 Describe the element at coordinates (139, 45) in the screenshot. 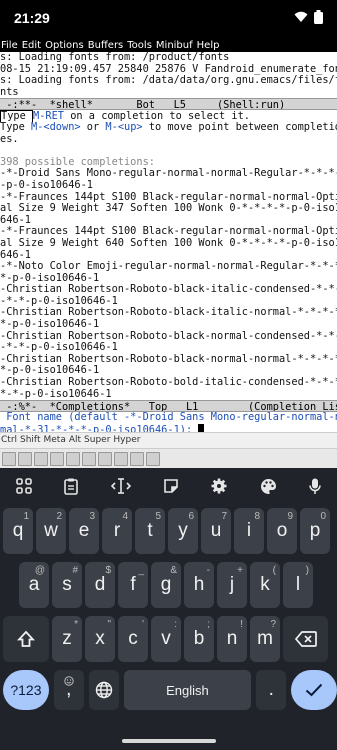

I see `menu-tools: Tools` at that location.